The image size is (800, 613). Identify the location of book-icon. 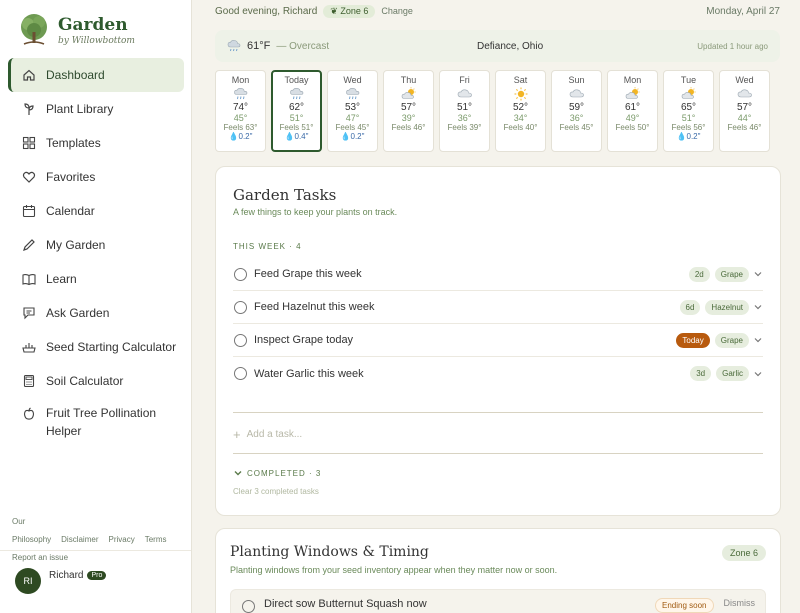
(29, 279).